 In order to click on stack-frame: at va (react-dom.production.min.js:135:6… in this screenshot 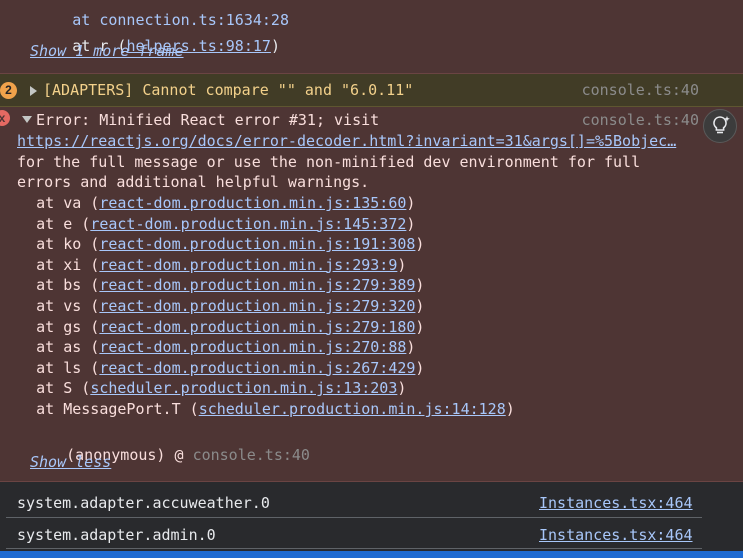, I will do `click(207, 203)`.